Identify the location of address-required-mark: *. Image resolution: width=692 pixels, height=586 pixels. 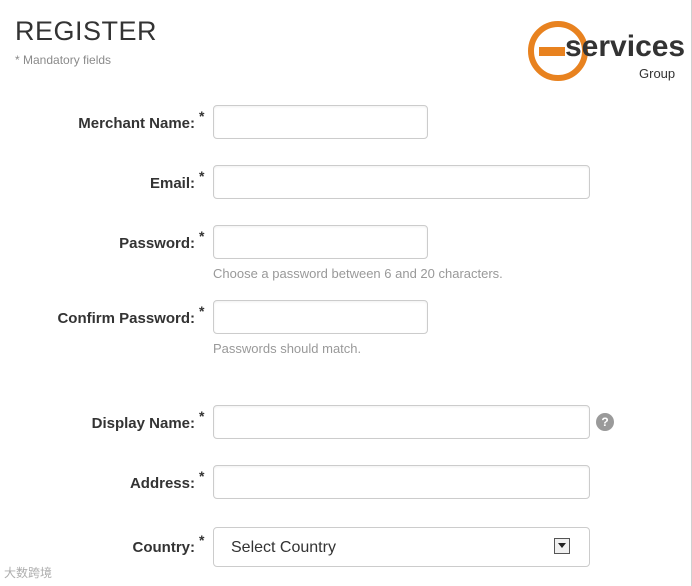
(202, 476).